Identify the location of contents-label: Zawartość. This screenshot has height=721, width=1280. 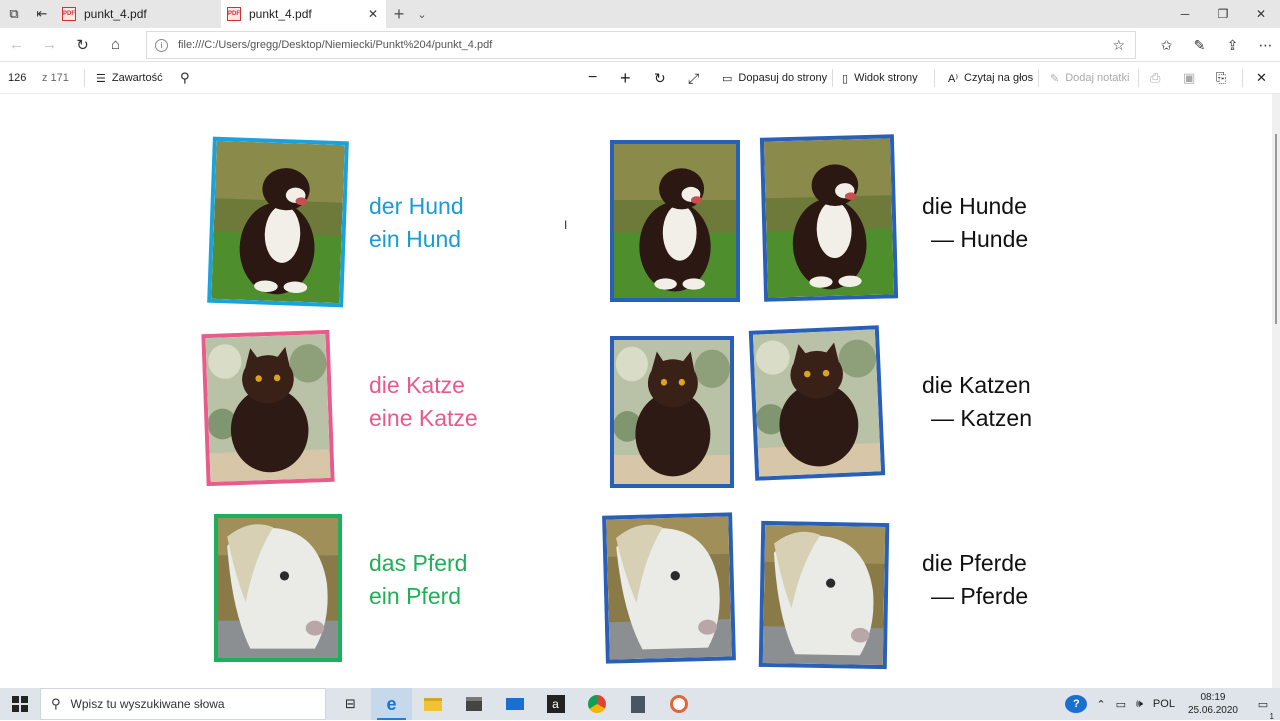
(137, 78).